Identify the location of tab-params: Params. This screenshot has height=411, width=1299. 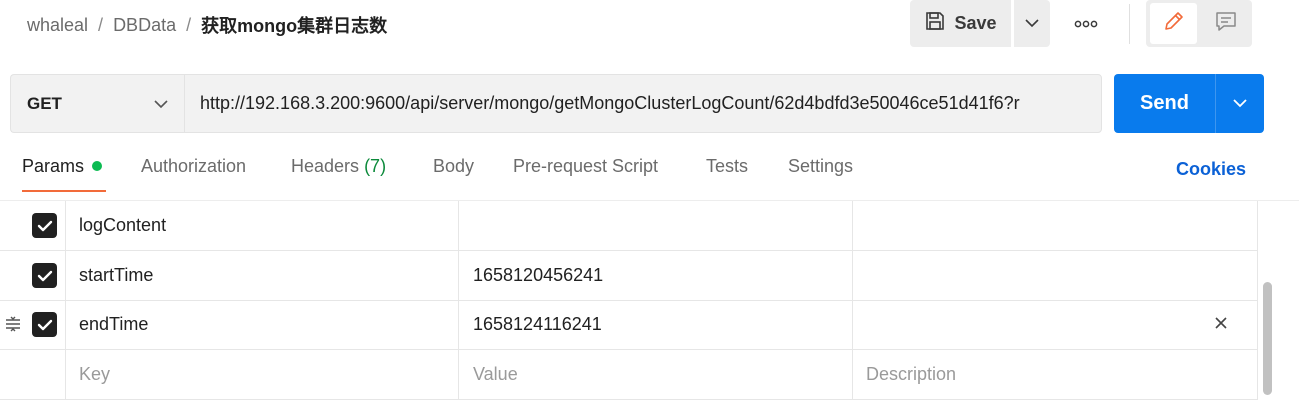
(64, 174).